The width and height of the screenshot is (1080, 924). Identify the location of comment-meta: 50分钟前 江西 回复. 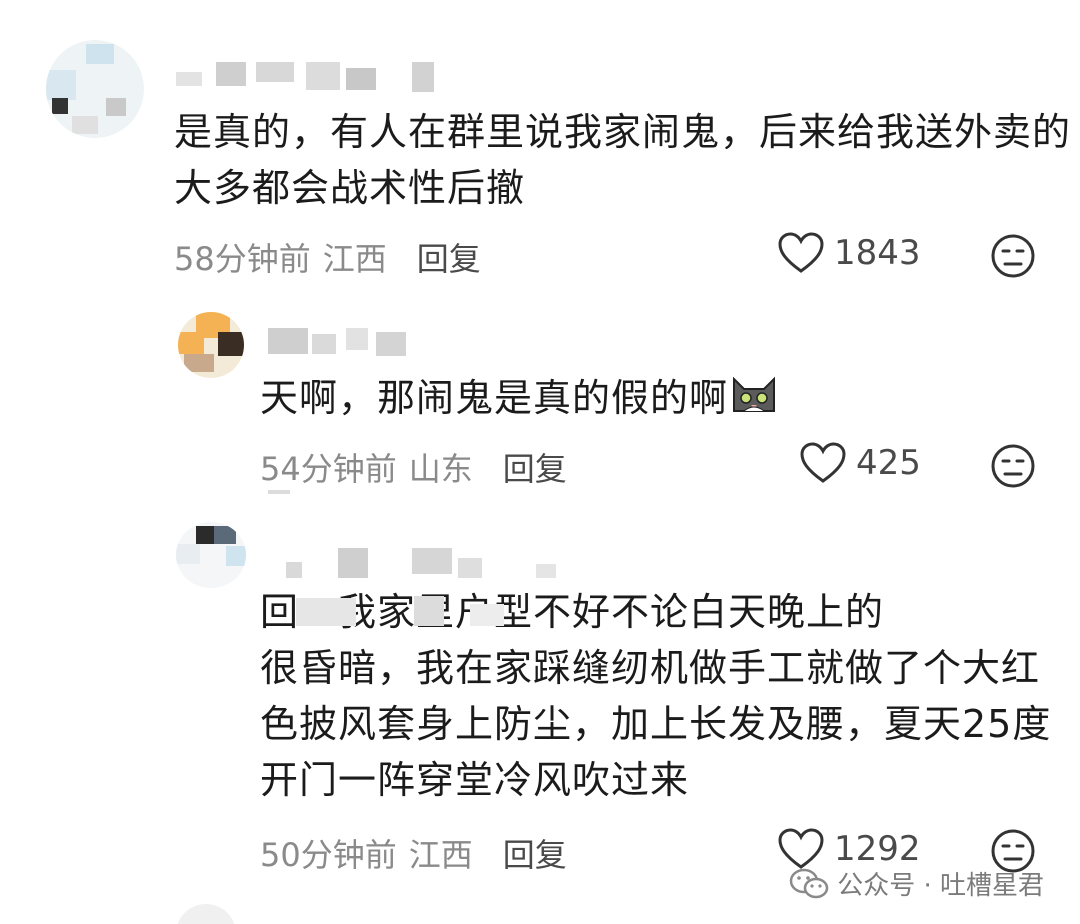
(413, 853).